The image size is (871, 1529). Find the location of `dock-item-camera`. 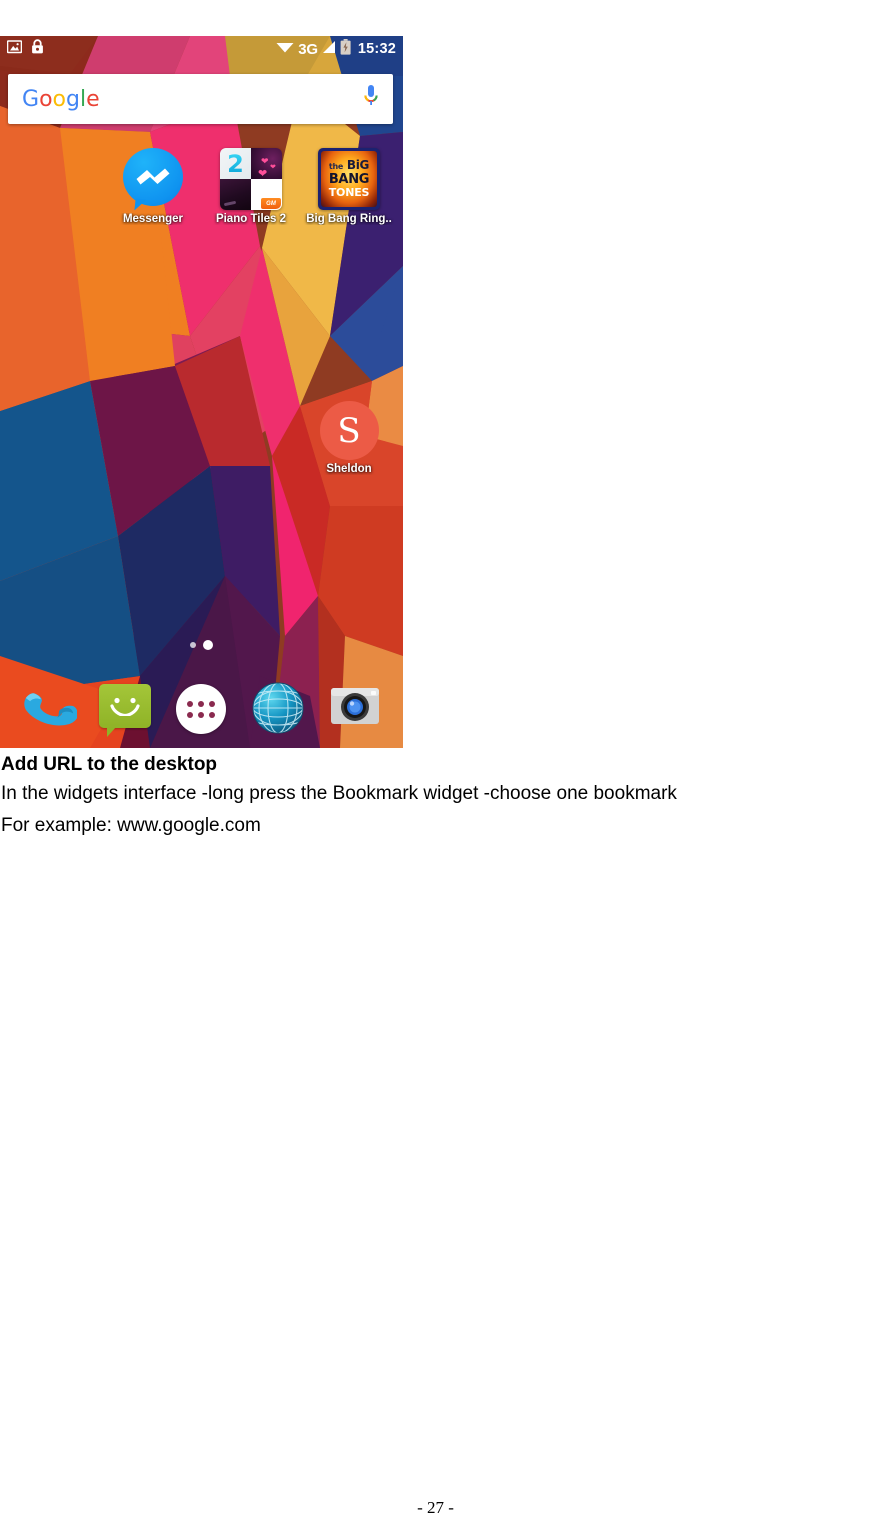

dock-item-camera is located at coordinates (355, 709).